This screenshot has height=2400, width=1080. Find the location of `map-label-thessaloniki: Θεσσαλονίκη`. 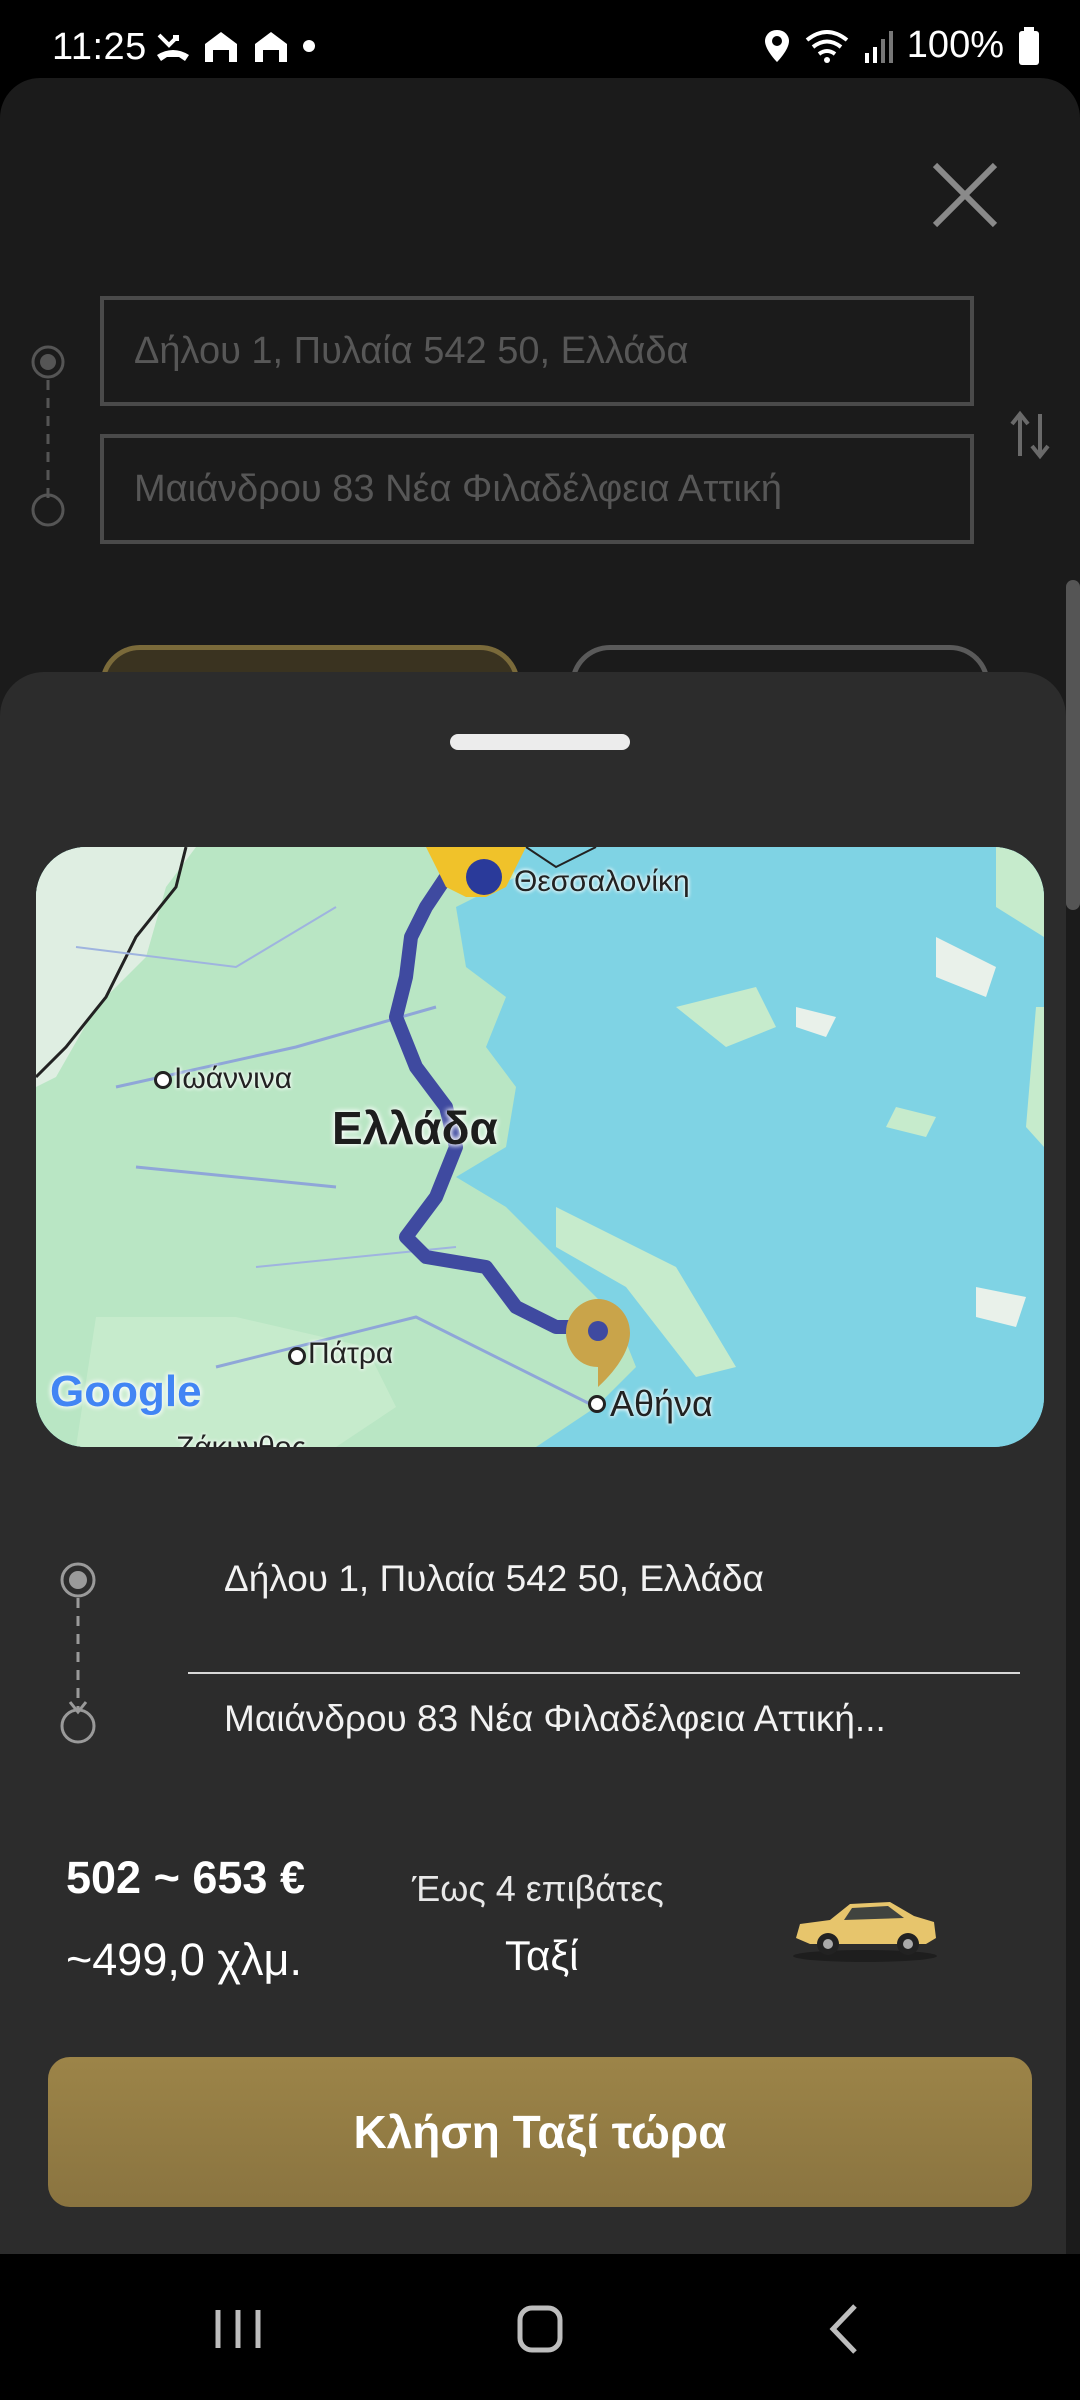

map-label-thessaloniki: Θεσσαλονίκη is located at coordinates (602, 881).